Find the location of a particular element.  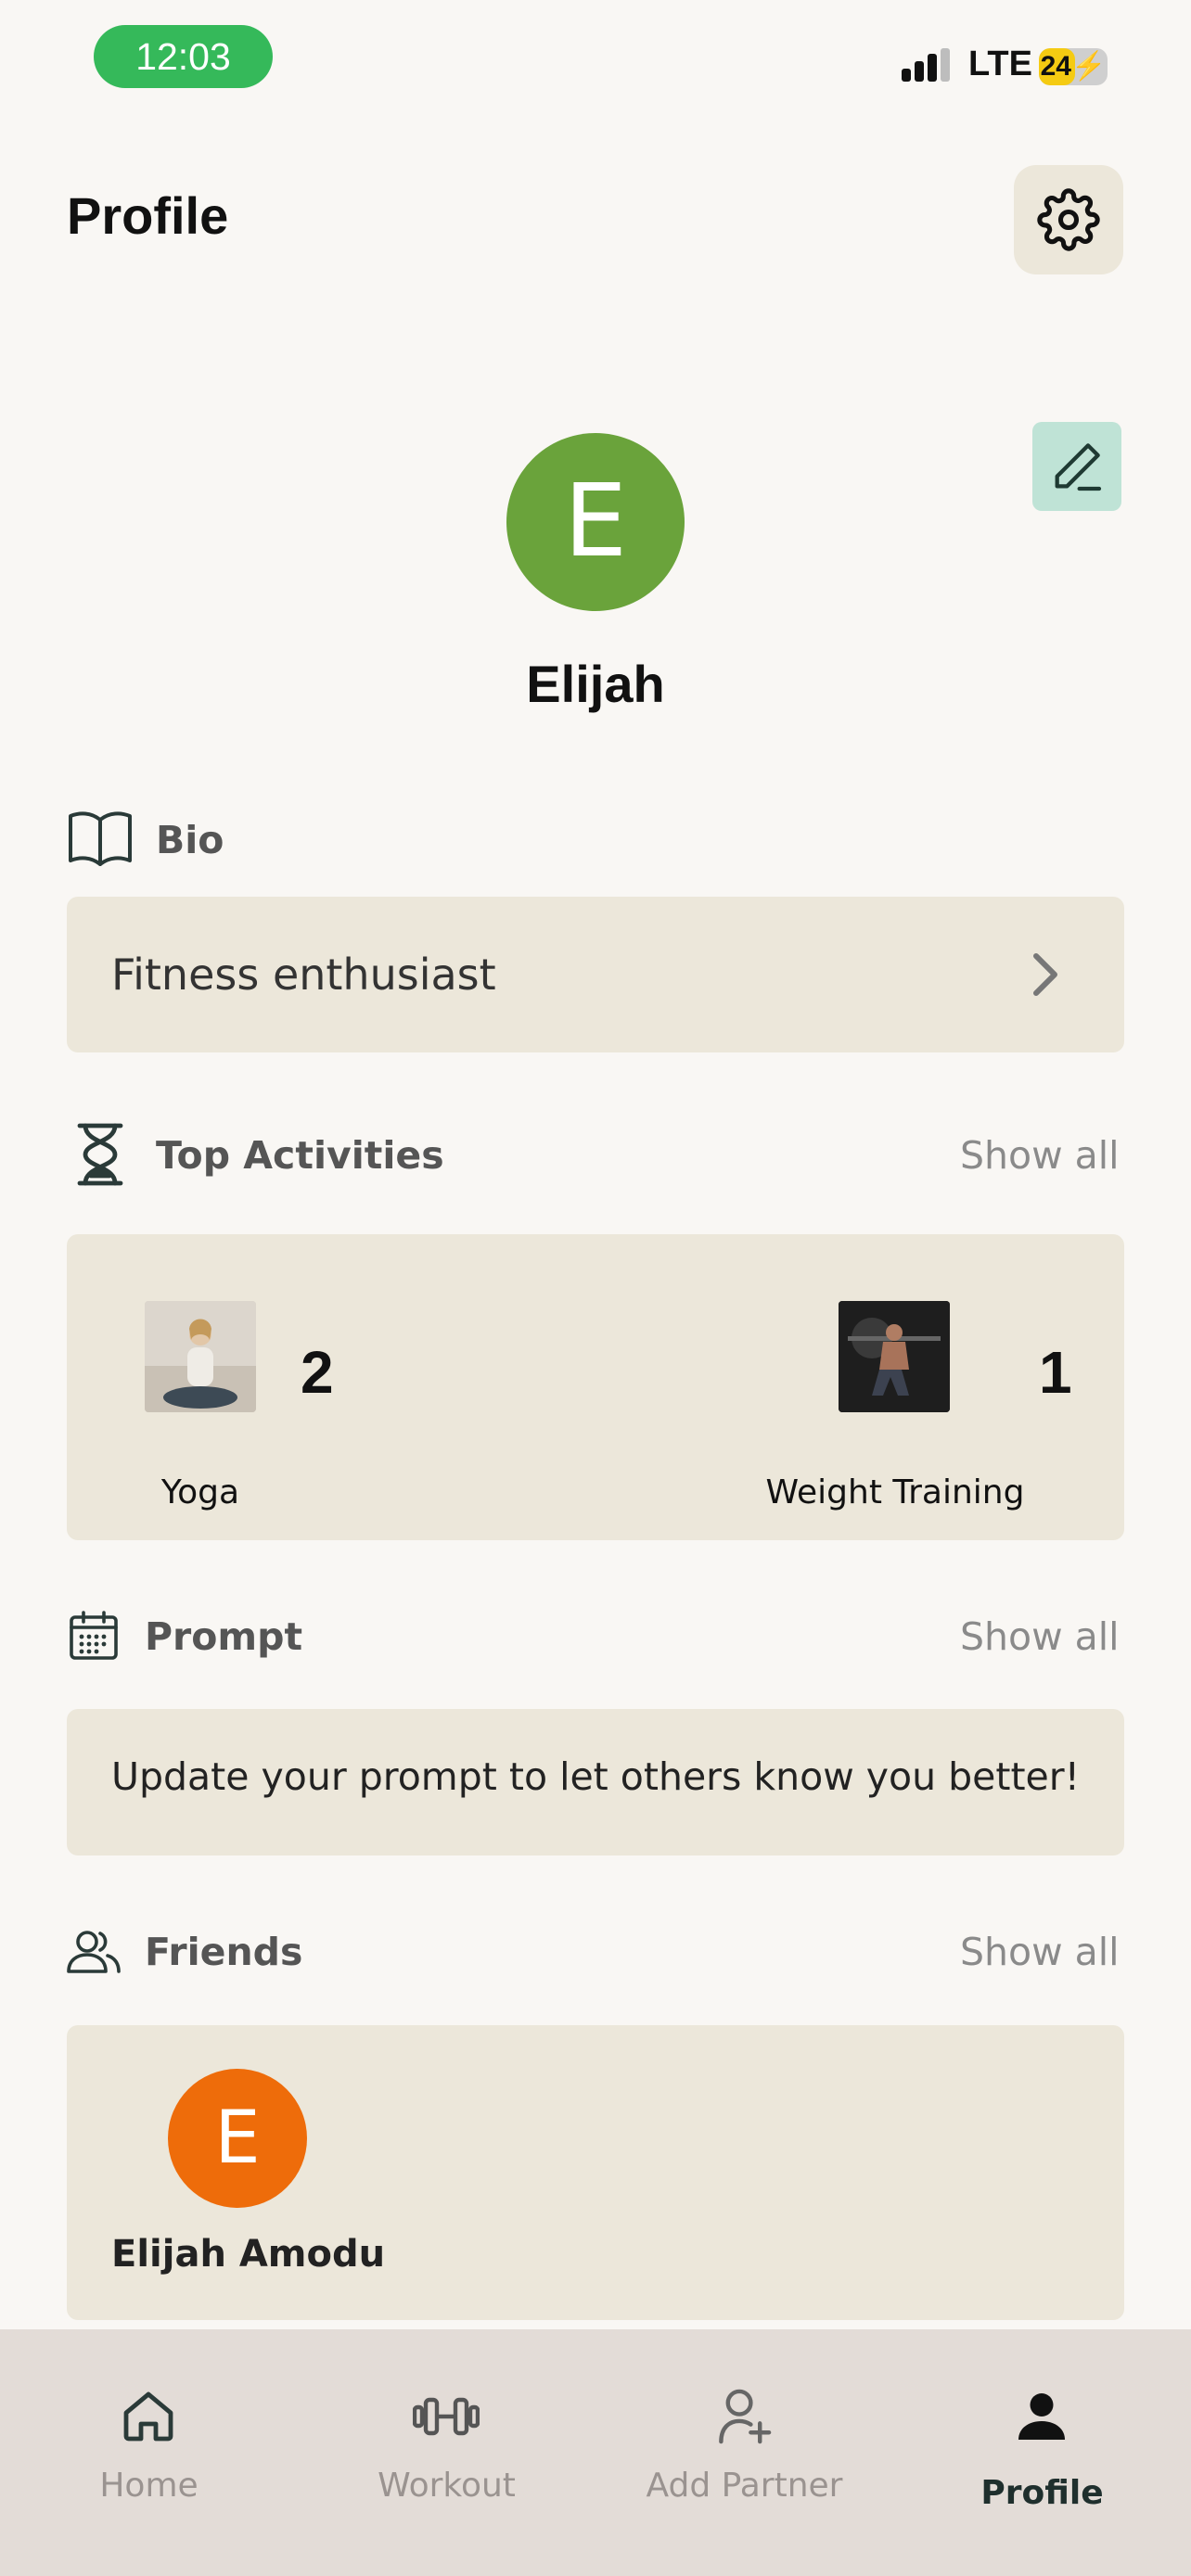

home-icon is located at coordinates (148, 2417).